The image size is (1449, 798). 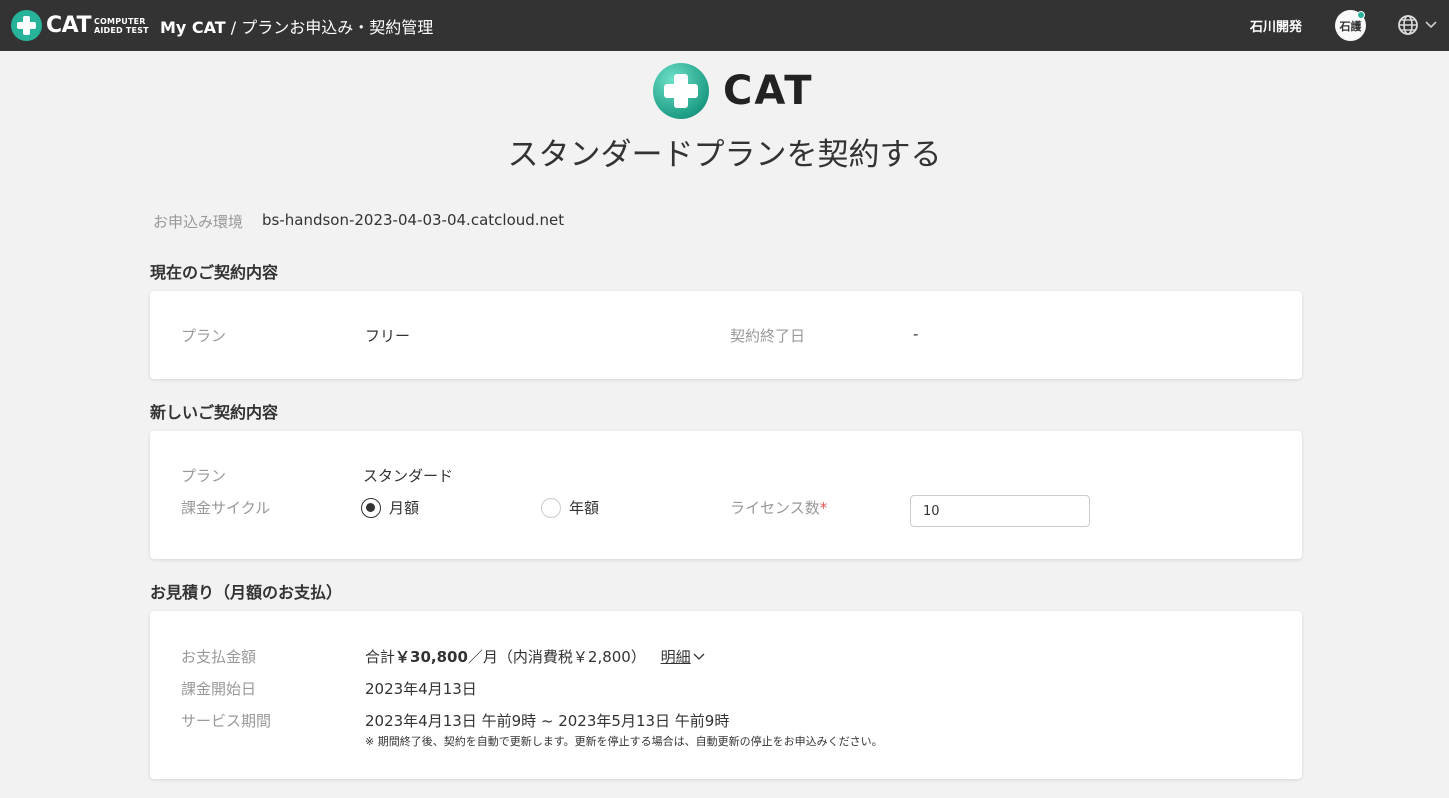 I want to click on end-date-label: 契約終了日, so click(x=768, y=336).